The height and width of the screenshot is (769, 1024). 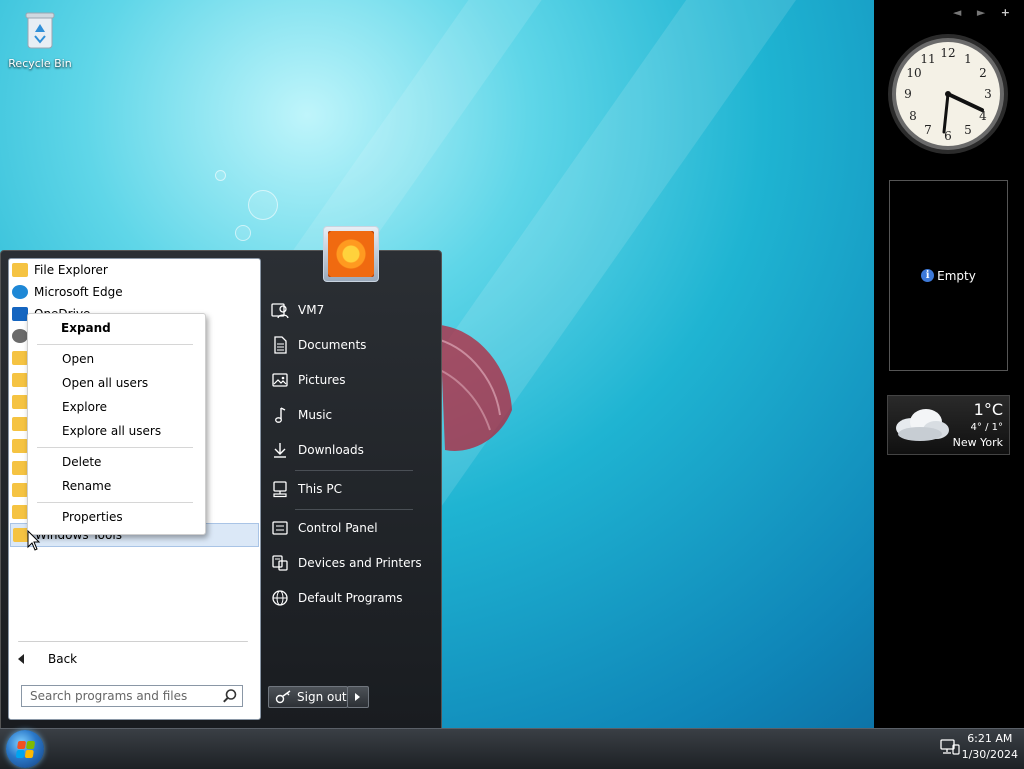 I want to click on recycle-bin-icon, so click(x=40, y=30).